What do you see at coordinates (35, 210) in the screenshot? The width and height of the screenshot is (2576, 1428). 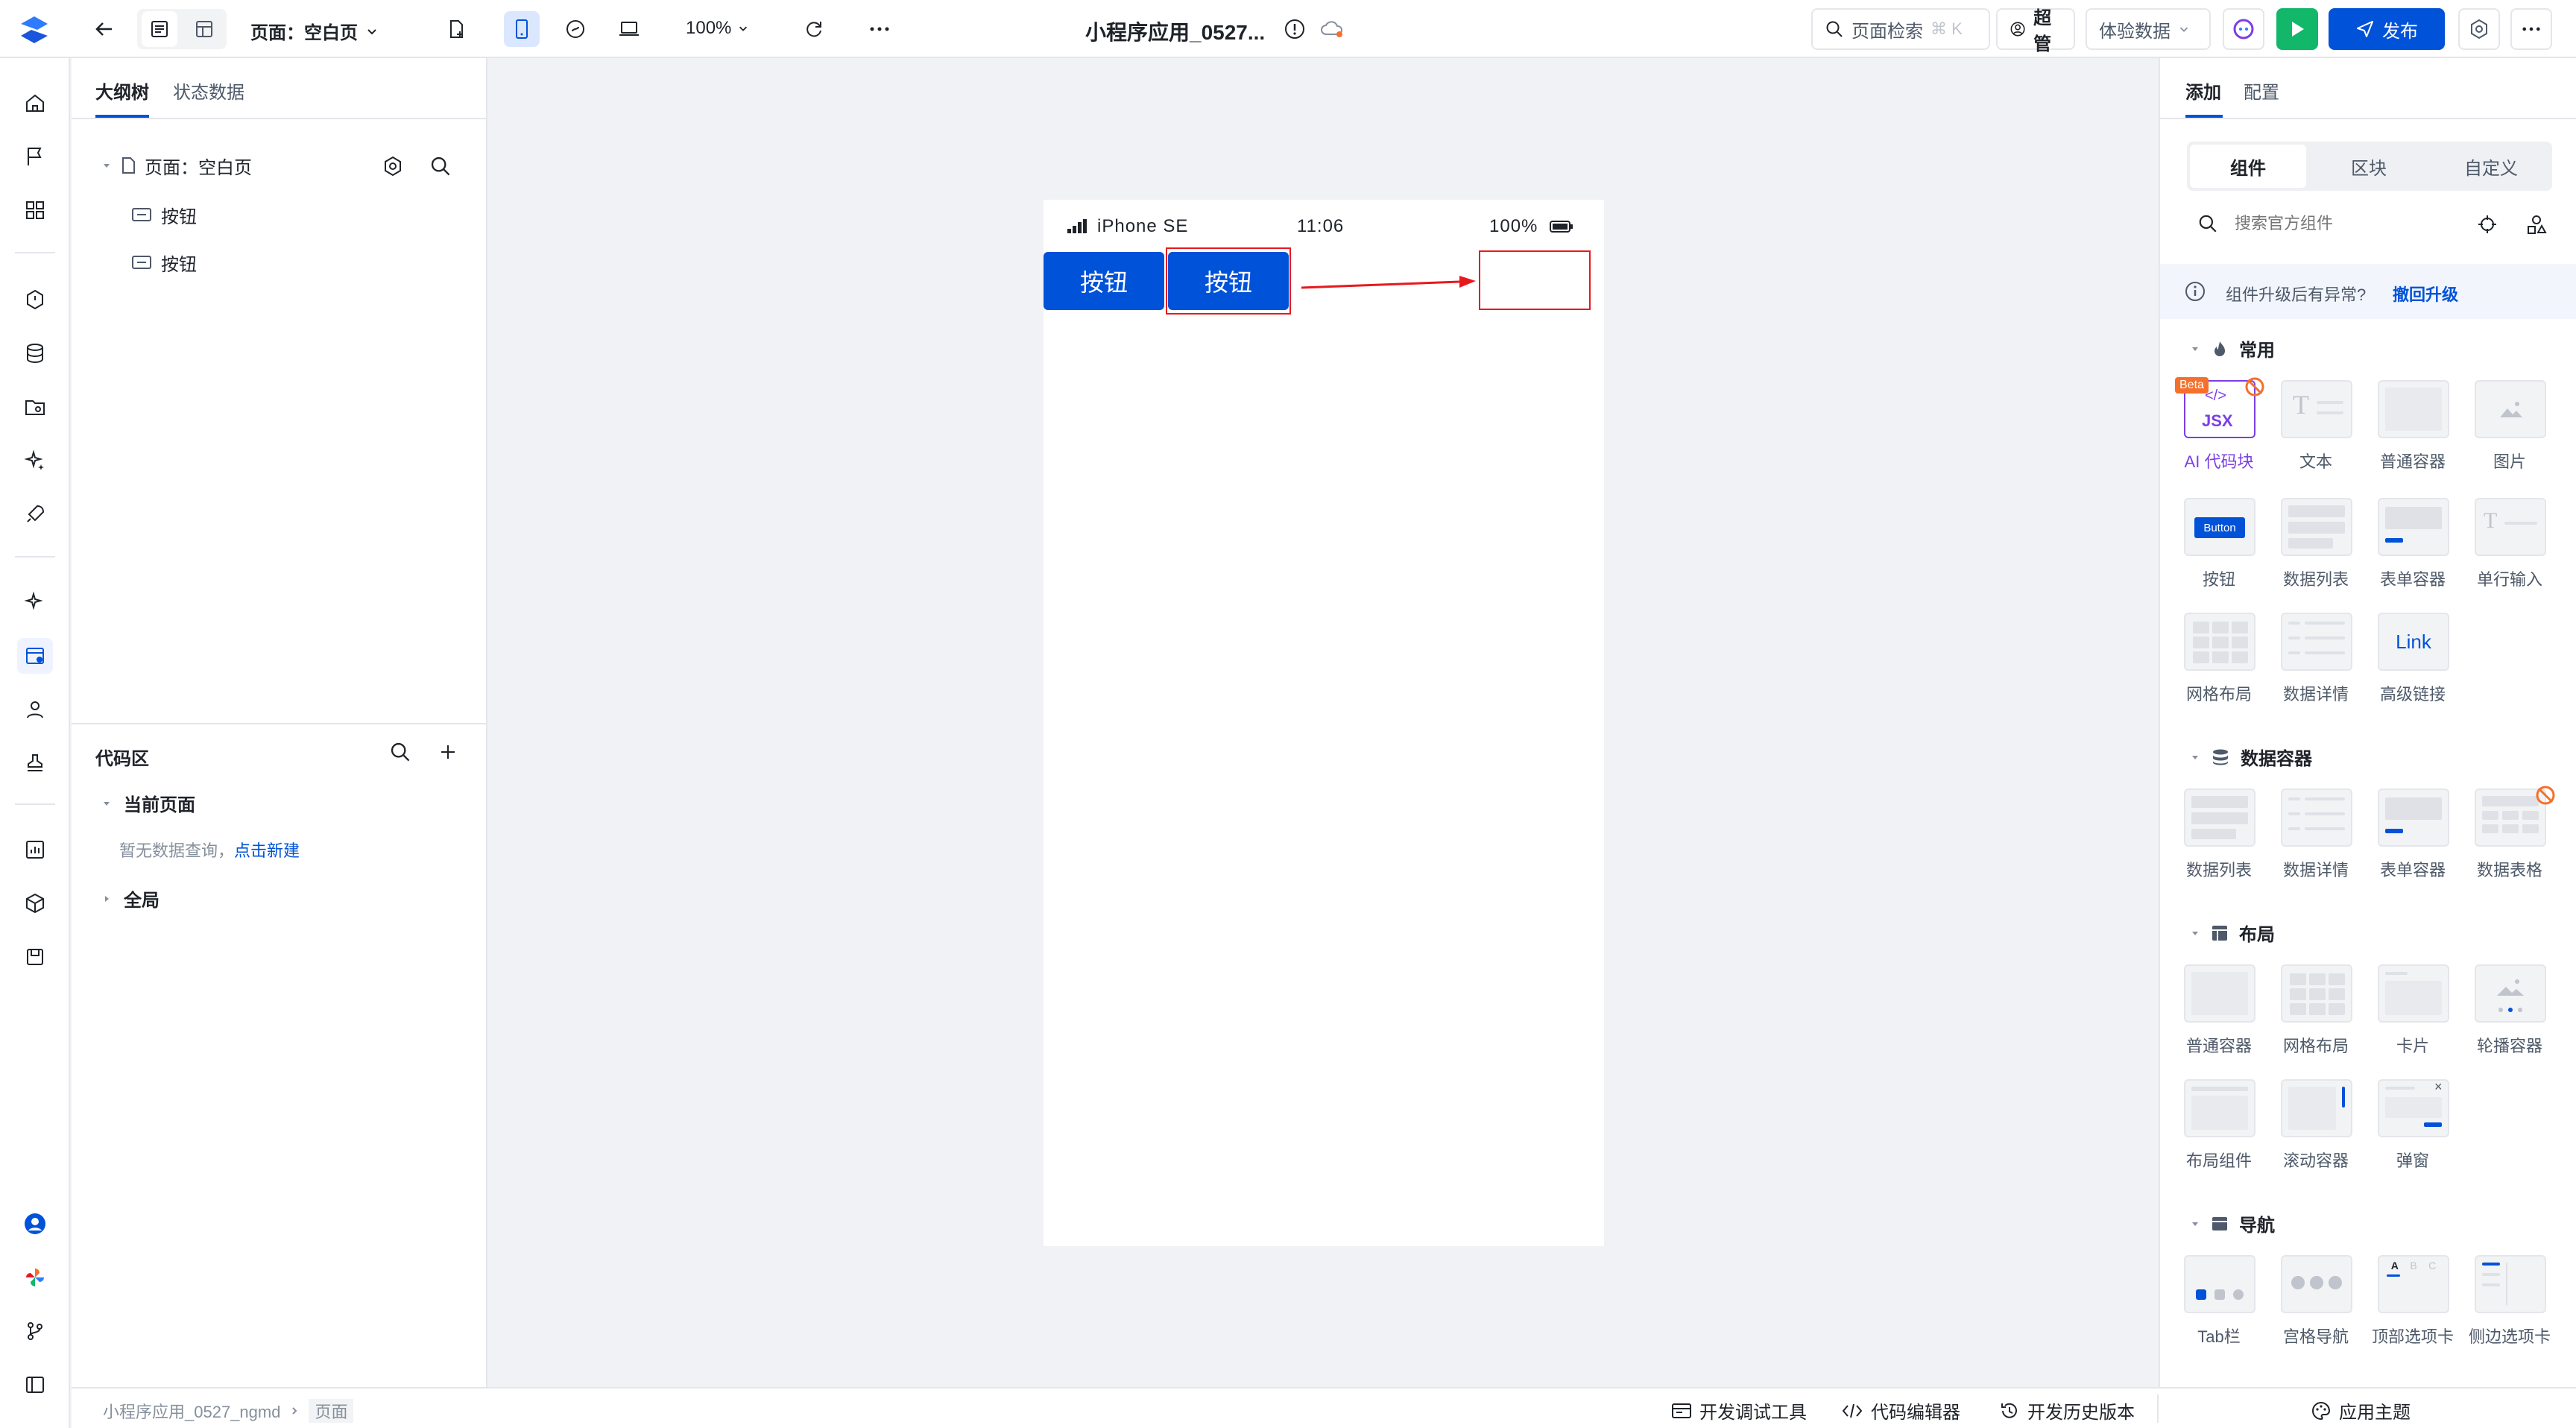 I see `apps-grid-icon` at bounding box center [35, 210].